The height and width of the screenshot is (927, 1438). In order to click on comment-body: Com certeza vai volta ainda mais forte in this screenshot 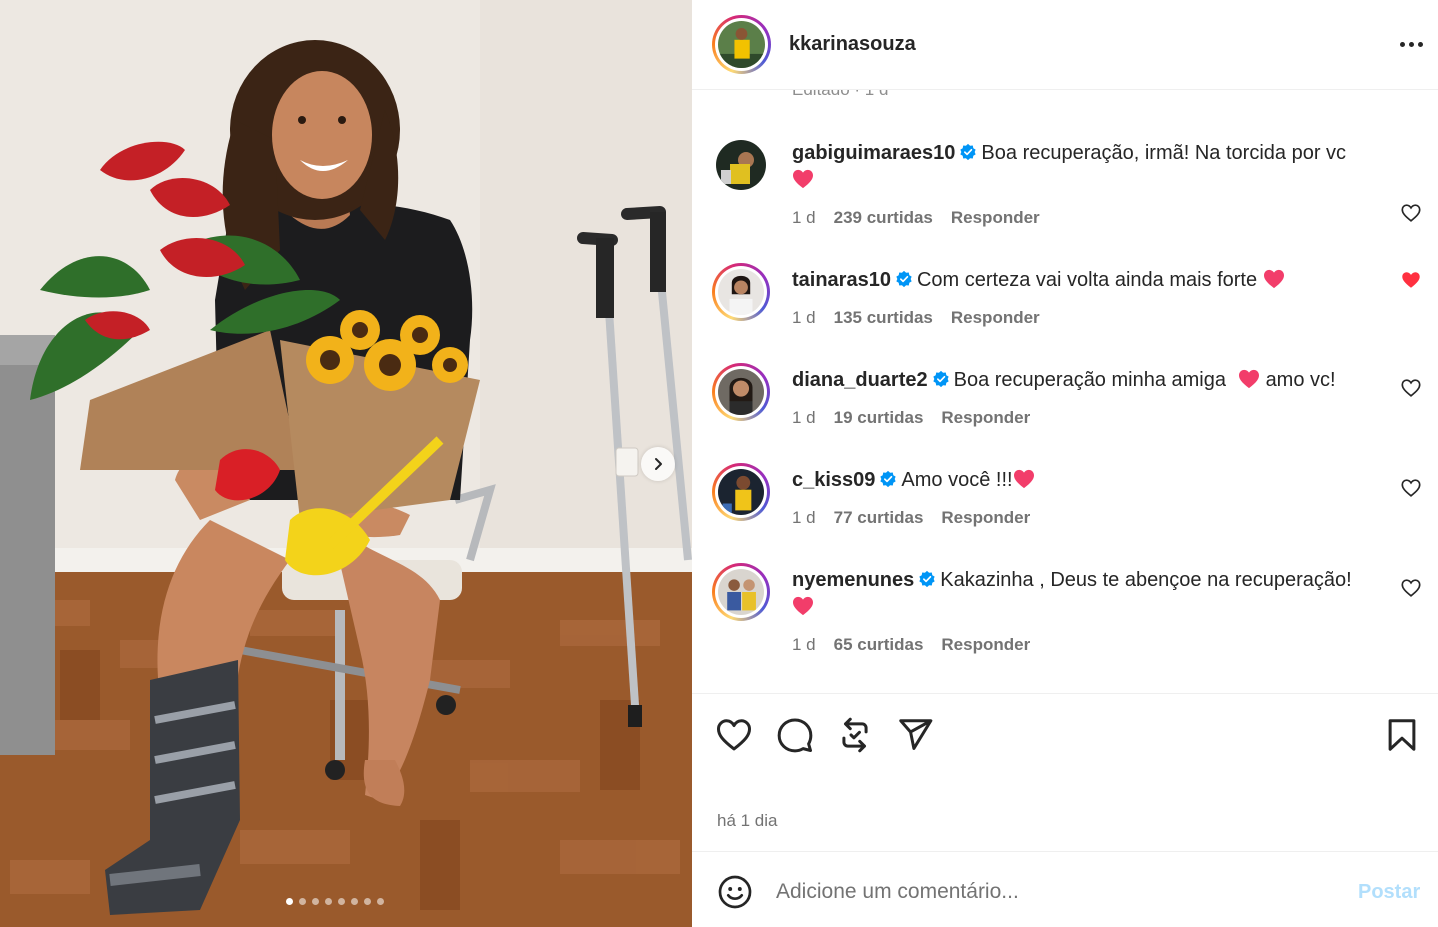, I will do `click(1087, 280)`.